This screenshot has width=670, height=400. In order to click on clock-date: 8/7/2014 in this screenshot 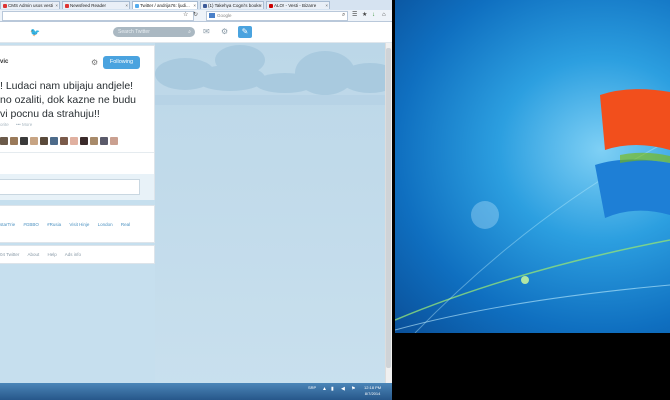, I will do `click(372, 393)`.